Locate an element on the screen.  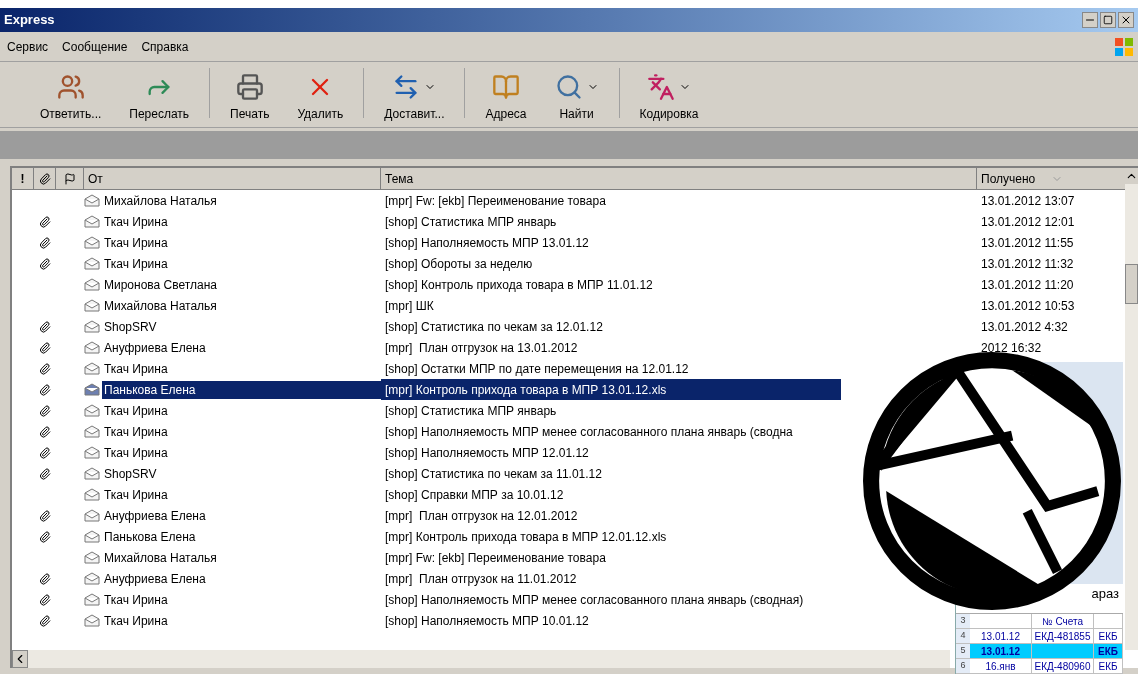
spreadsheet-cell: ЕКД-480960 is located at coordinates (1063, 666).